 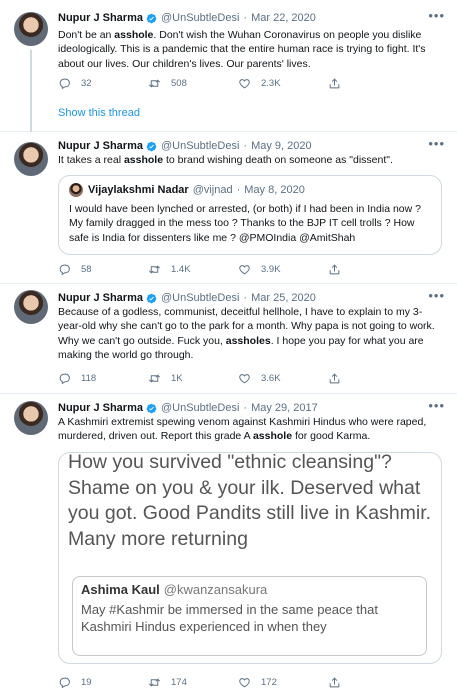 I want to click on retweet-button: 174, so click(x=193, y=682).